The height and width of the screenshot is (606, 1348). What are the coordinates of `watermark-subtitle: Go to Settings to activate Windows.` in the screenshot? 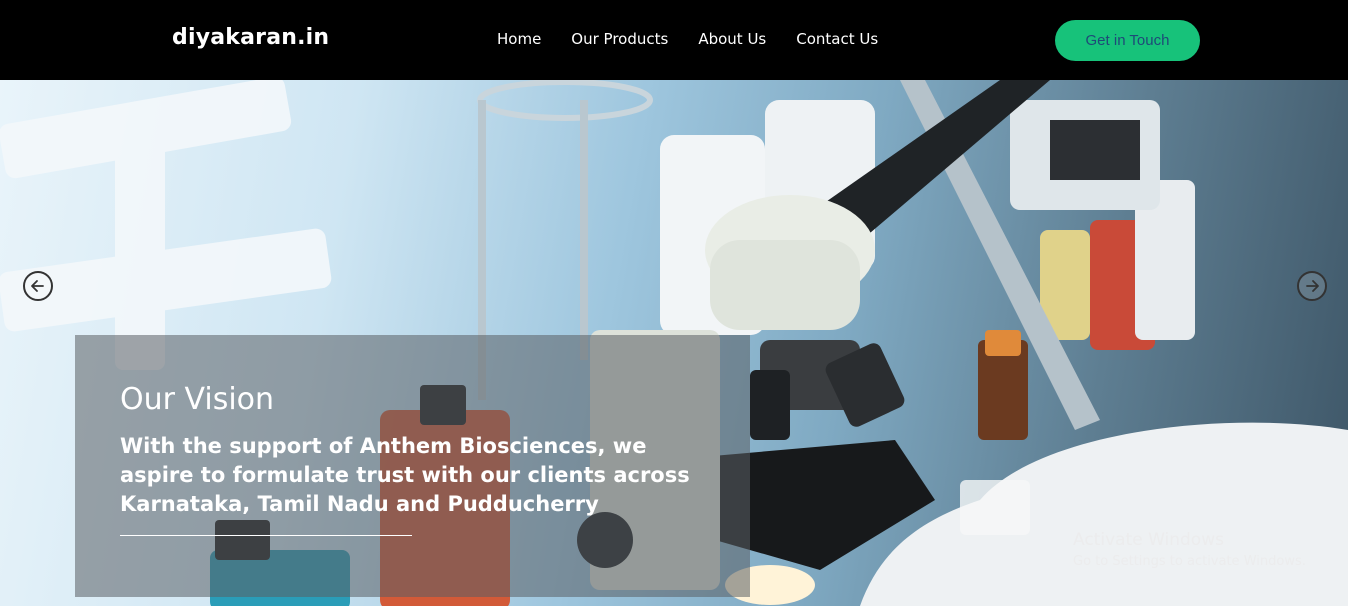 It's located at (1189, 561).